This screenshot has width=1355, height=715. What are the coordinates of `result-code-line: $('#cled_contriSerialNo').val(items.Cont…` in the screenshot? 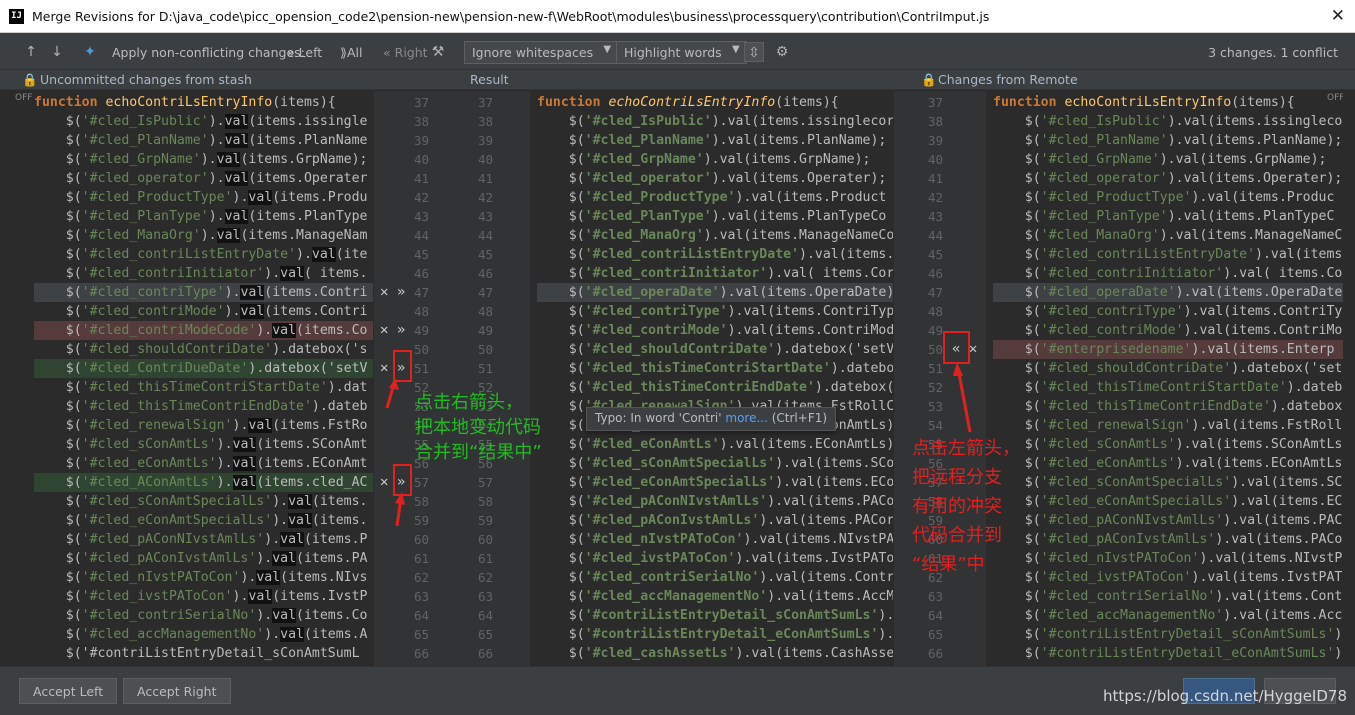 It's located at (715, 577).